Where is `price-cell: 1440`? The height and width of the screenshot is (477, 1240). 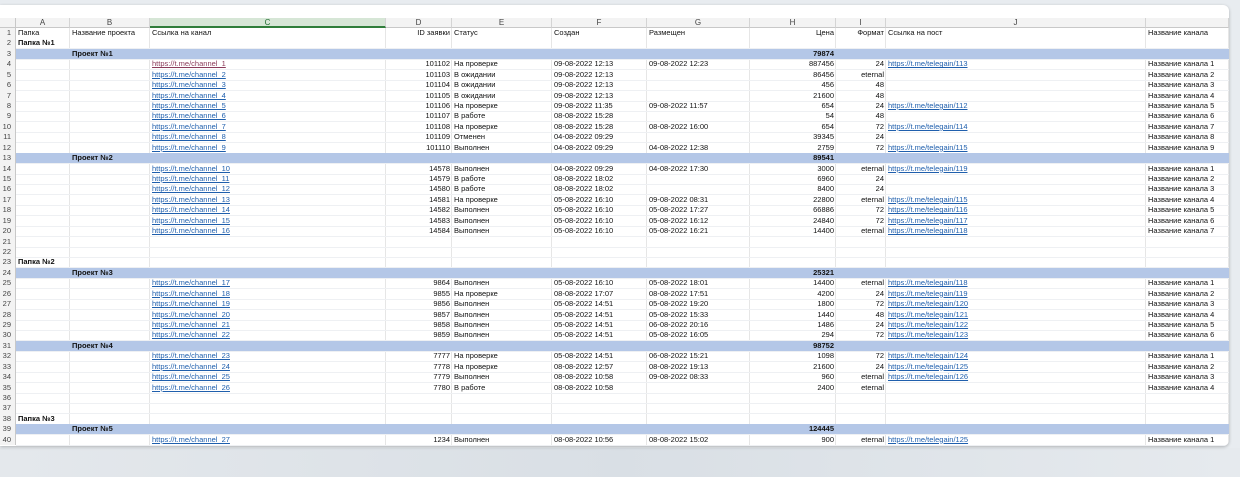 price-cell: 1440 is located at coordinates (793, 315).